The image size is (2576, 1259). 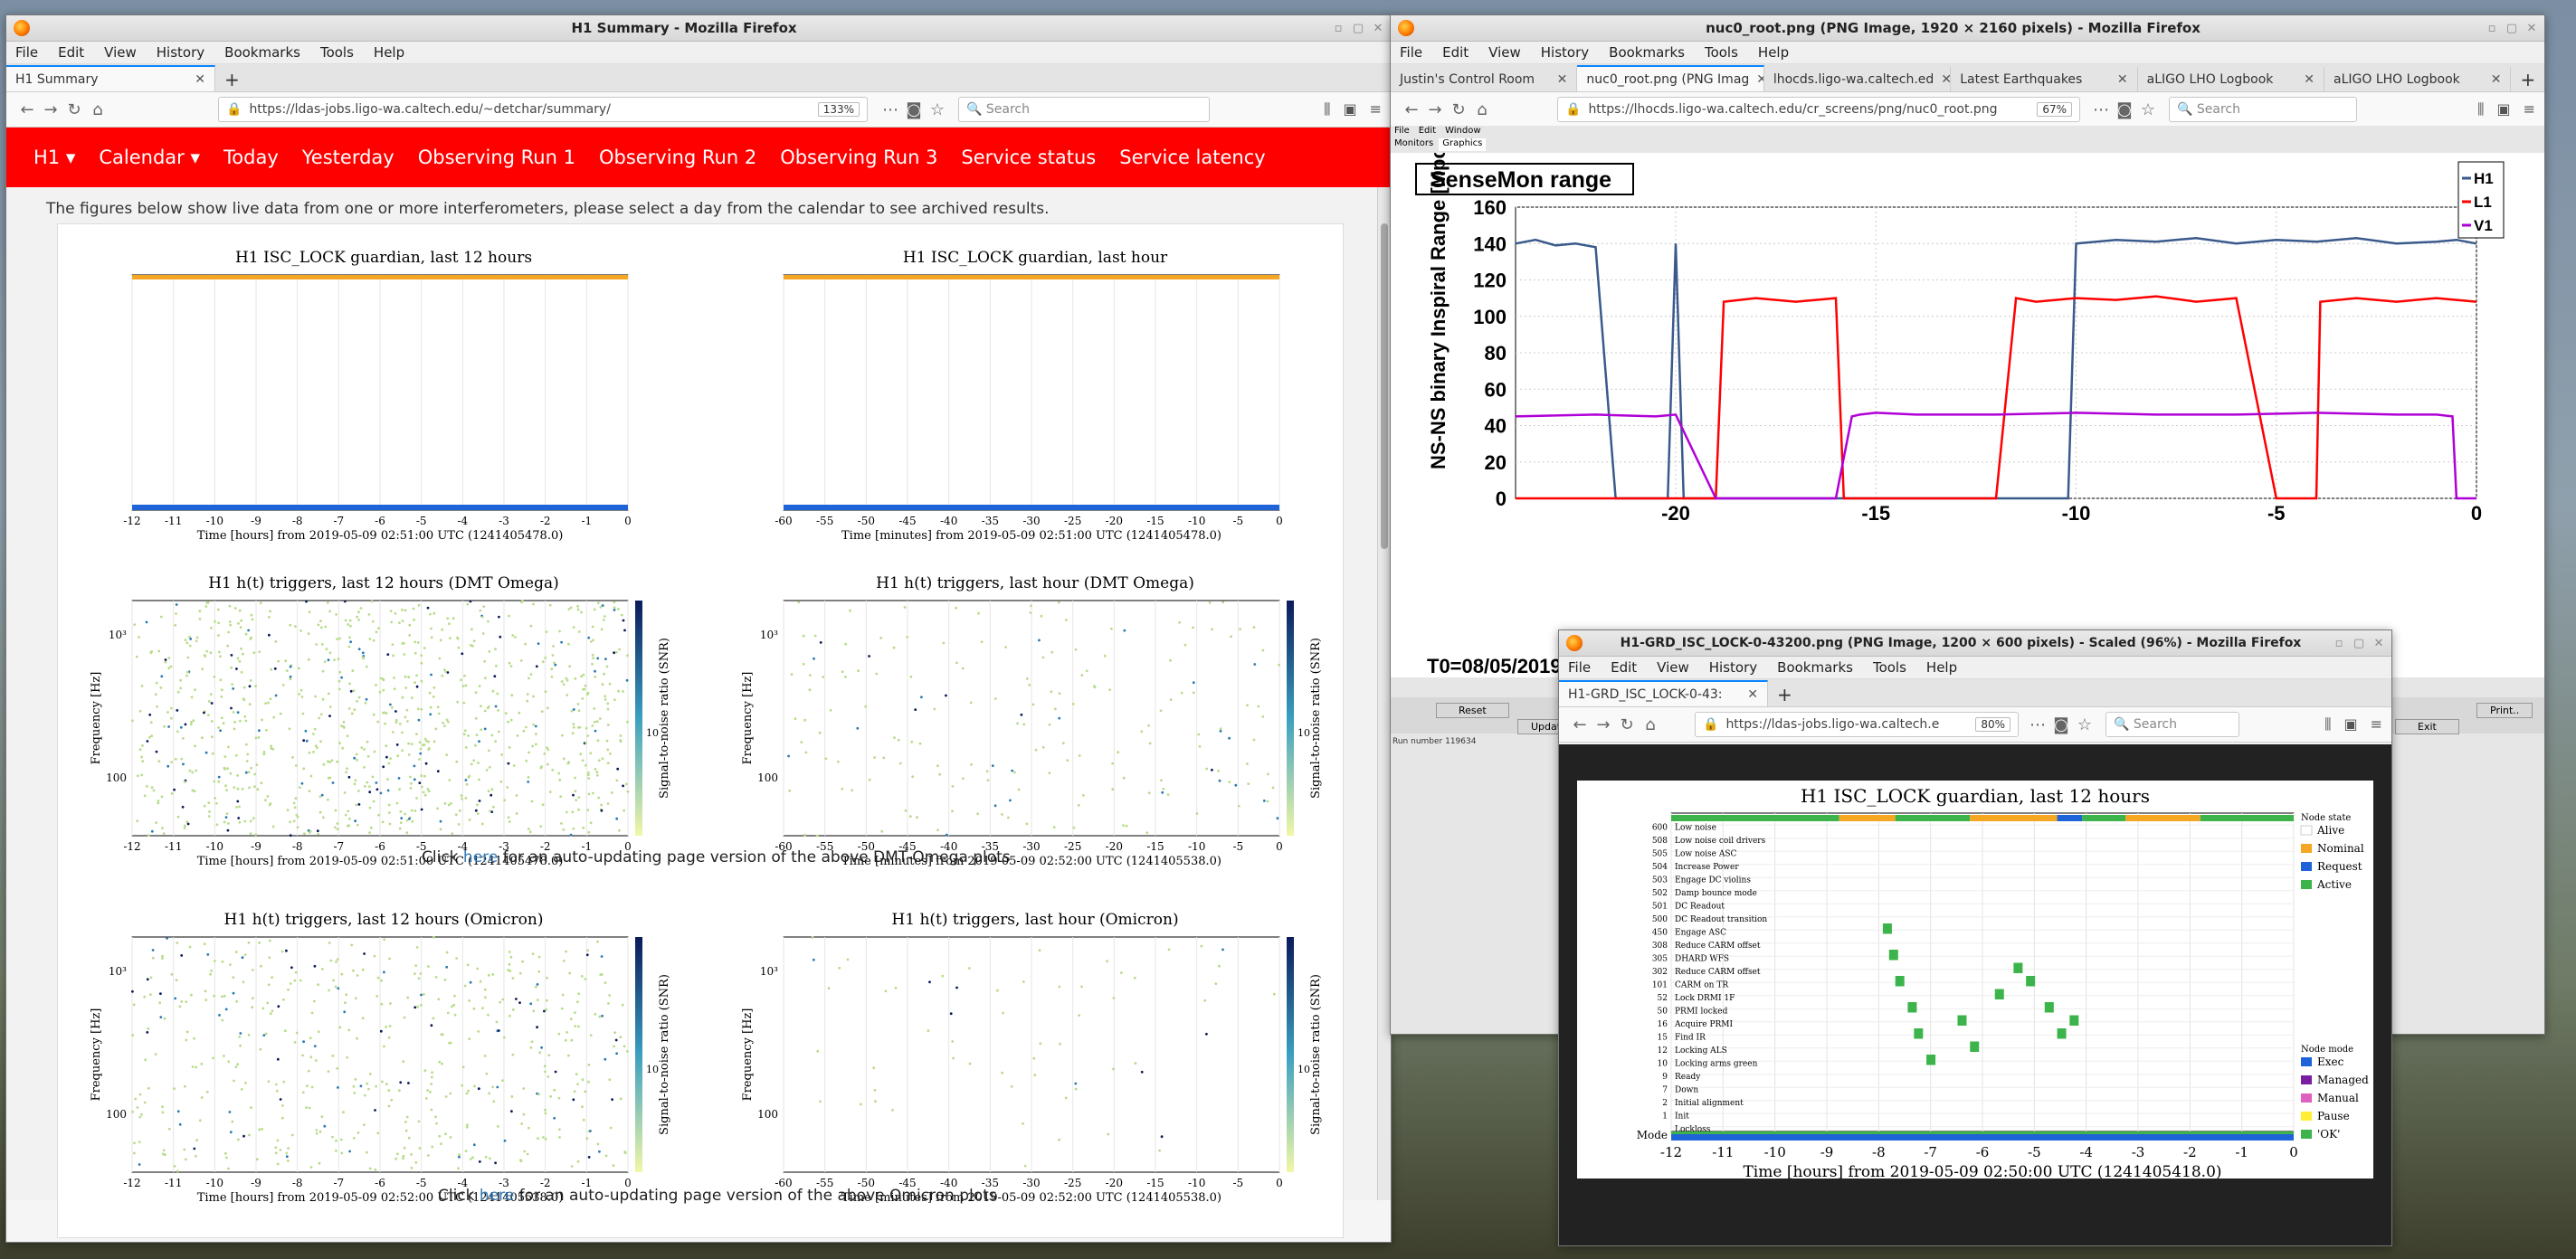 I want to click on nav-today: Today, so click(x=251, y=158).